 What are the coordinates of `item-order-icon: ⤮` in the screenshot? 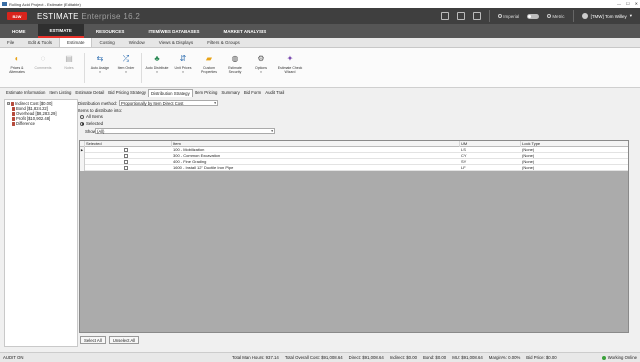 It's located at (126, 58).